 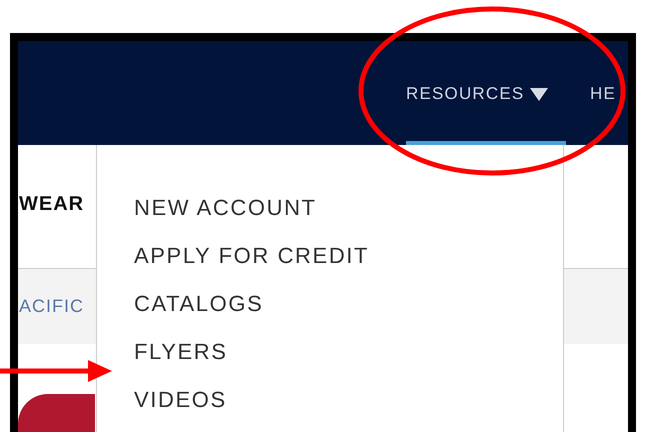 I want to click on caret-icon, so click(x=539, y=94).